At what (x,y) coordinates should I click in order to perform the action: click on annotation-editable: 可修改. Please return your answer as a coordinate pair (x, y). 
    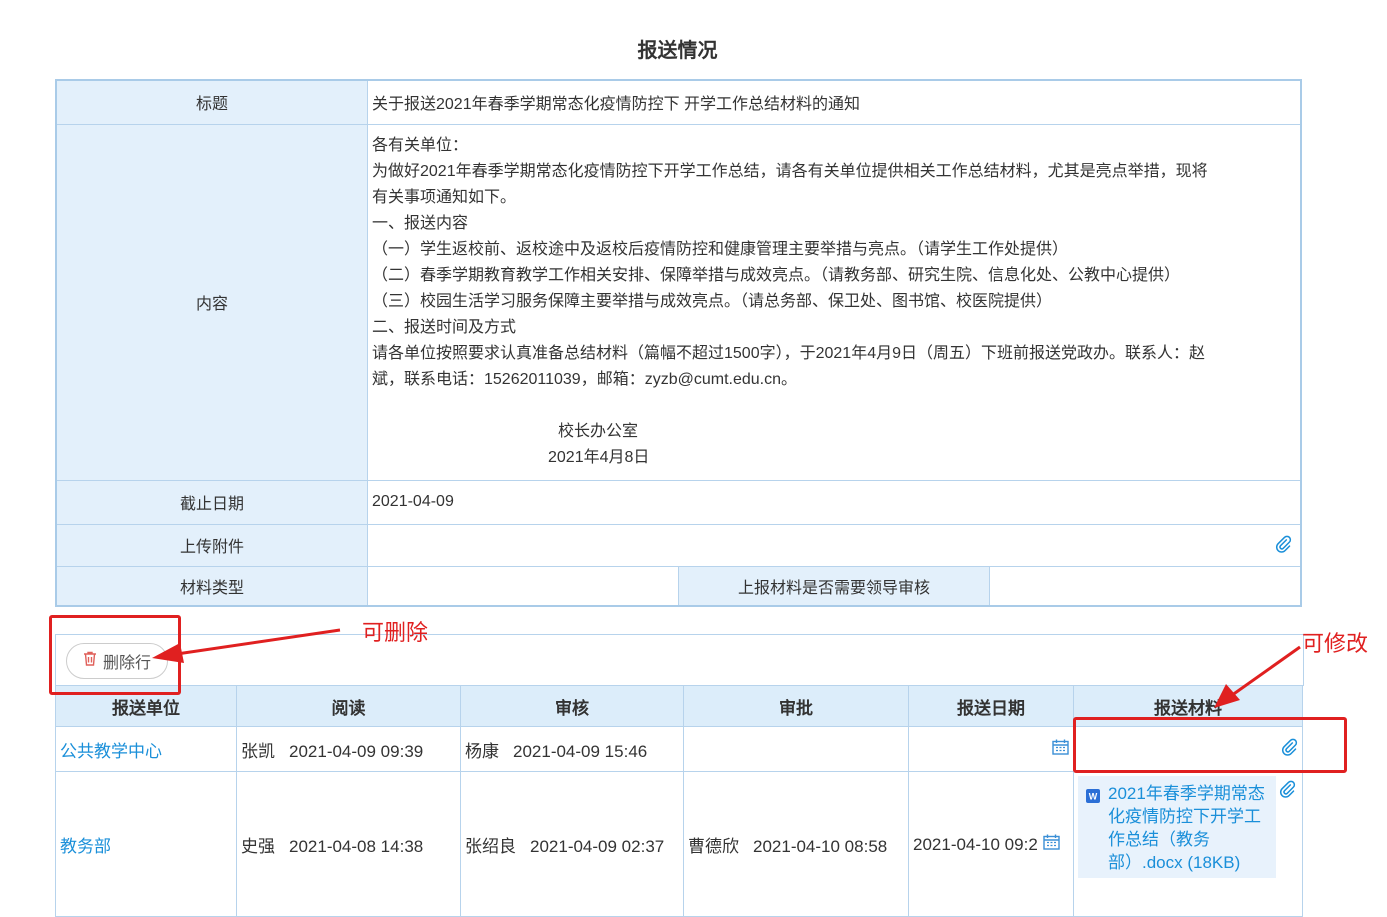
    Looking at the image, I should click on (1335, 643).